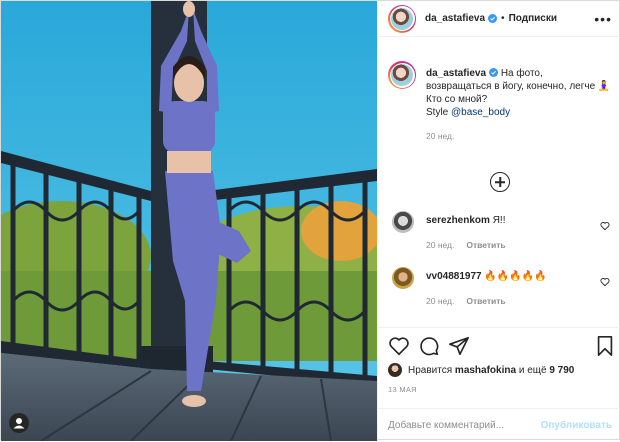 The height and width of the screenshot is (442, 620). What do you see at coordinates (402, 18) in the screenshot?
I see `author-avatar` at bounding box center [402, 18].